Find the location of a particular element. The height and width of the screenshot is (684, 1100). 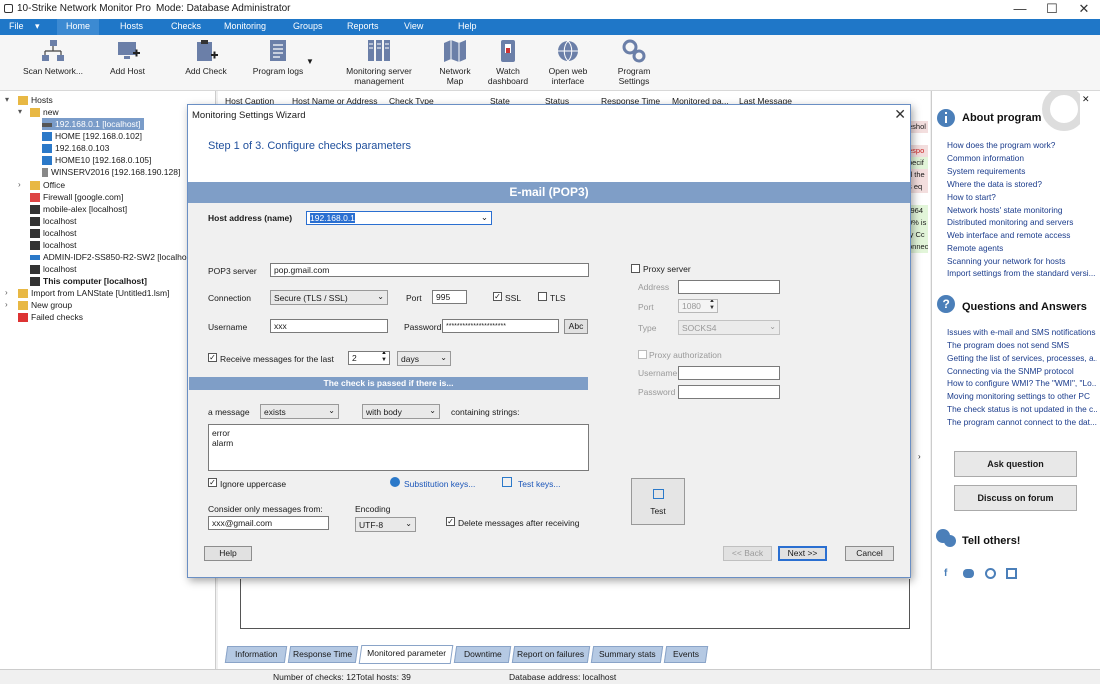

about-link: Web interface and remote access is located at coordinates (1022, 235).